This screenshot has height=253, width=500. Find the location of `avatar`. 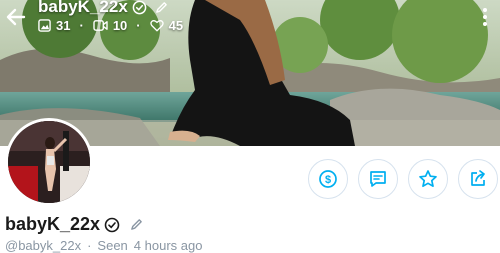

avatar is located at coordinates (49, 162).